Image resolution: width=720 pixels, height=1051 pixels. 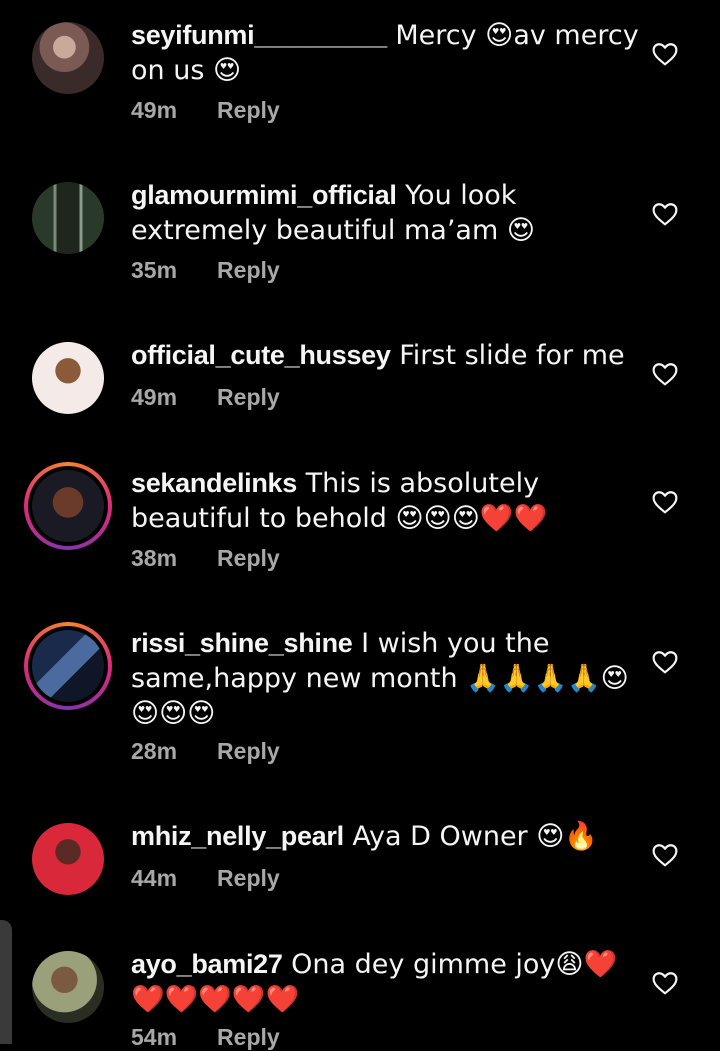 What do you see at coordinates (154, 751) in the screenshot?
I see `comment-time: 28m` at bounding box center [154, 751].